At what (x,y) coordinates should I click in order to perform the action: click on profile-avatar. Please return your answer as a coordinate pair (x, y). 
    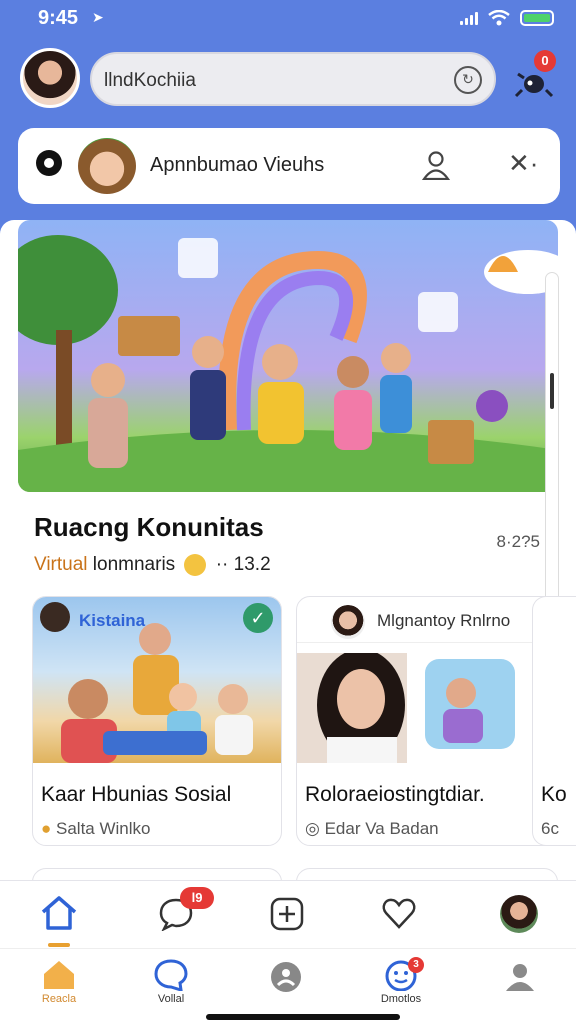
    Looking at the image, I should click on (50, 78).